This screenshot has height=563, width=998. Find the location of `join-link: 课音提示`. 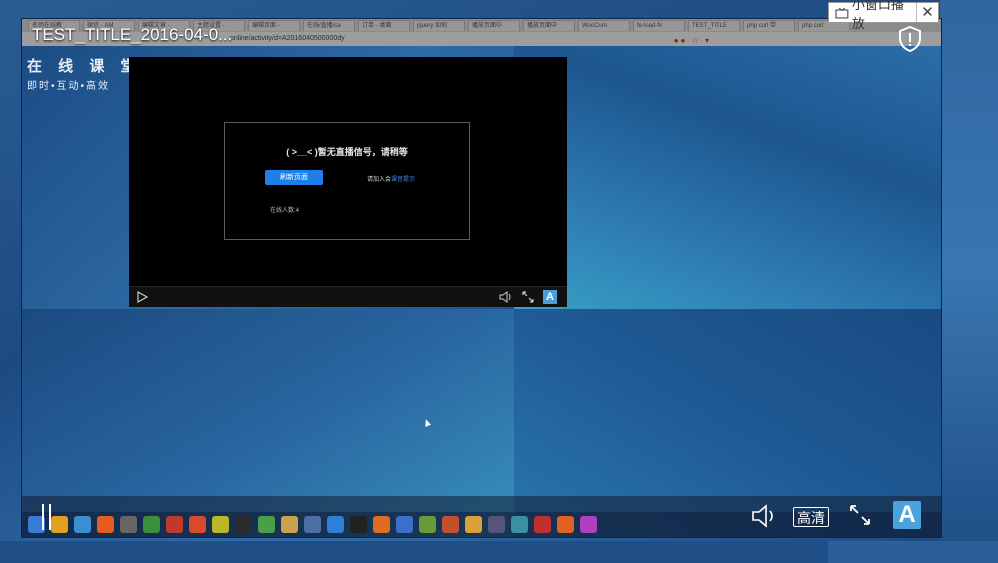

join-link: 课音提示 is located at coordinates (403, 180).